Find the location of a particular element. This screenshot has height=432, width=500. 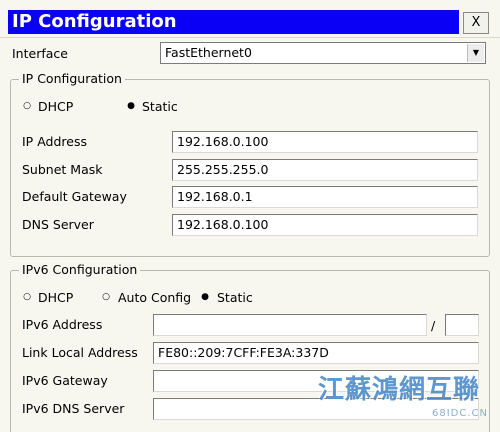

interface-selected-value: FastEthernet0 is located at coordinates (208, 52).